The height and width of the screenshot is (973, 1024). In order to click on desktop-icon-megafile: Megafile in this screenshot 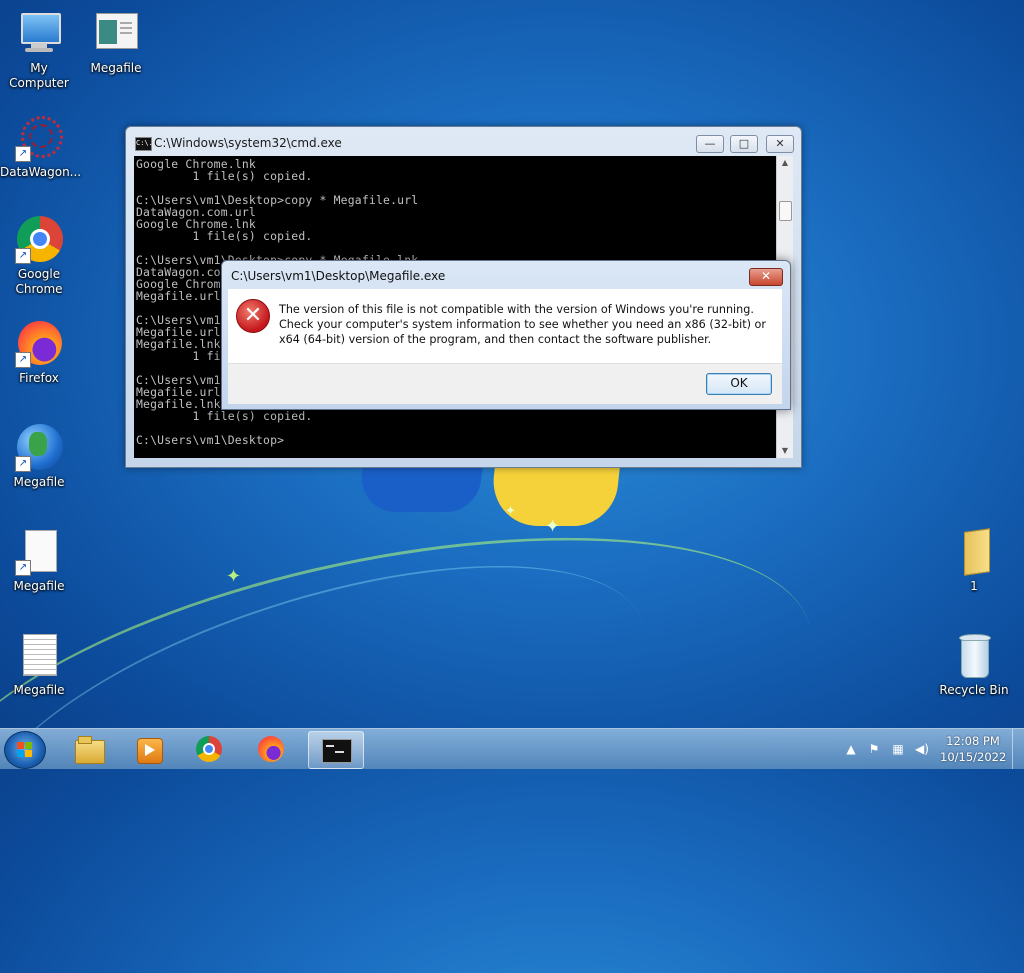, I will do `click(116, 43)`.